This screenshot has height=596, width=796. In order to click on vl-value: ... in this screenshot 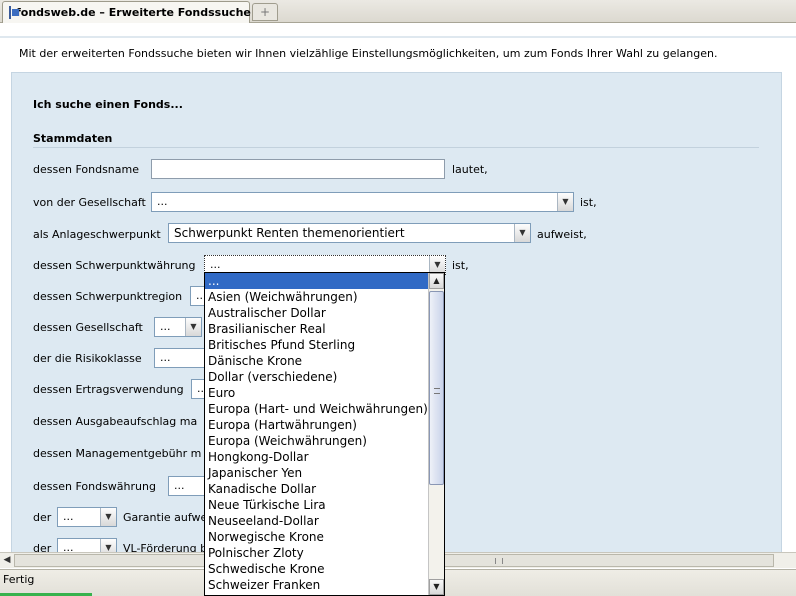, I will do `click(68, 546)`.